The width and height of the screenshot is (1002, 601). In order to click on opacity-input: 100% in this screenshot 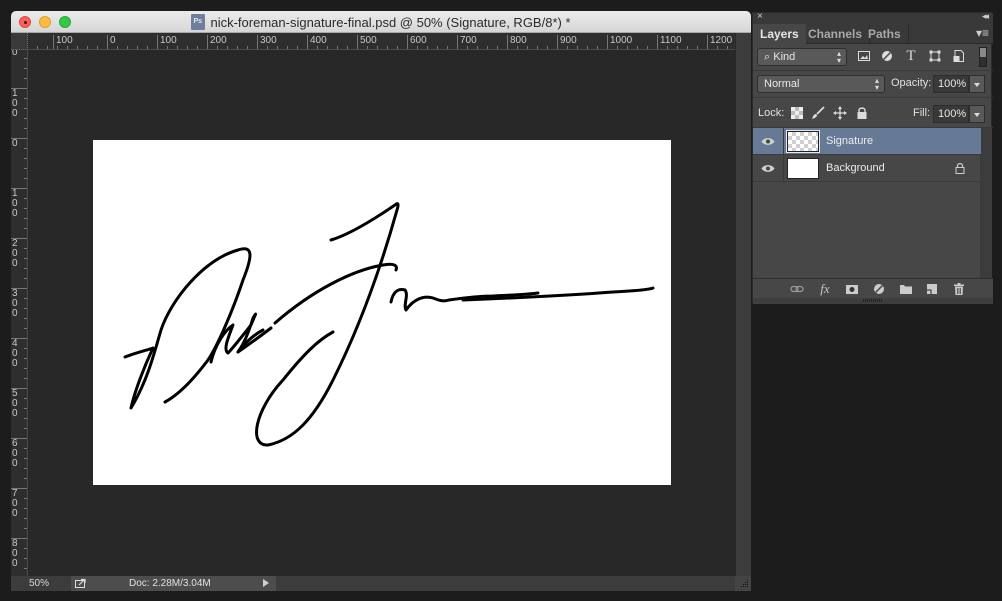, I will do `click(951, 84)`.